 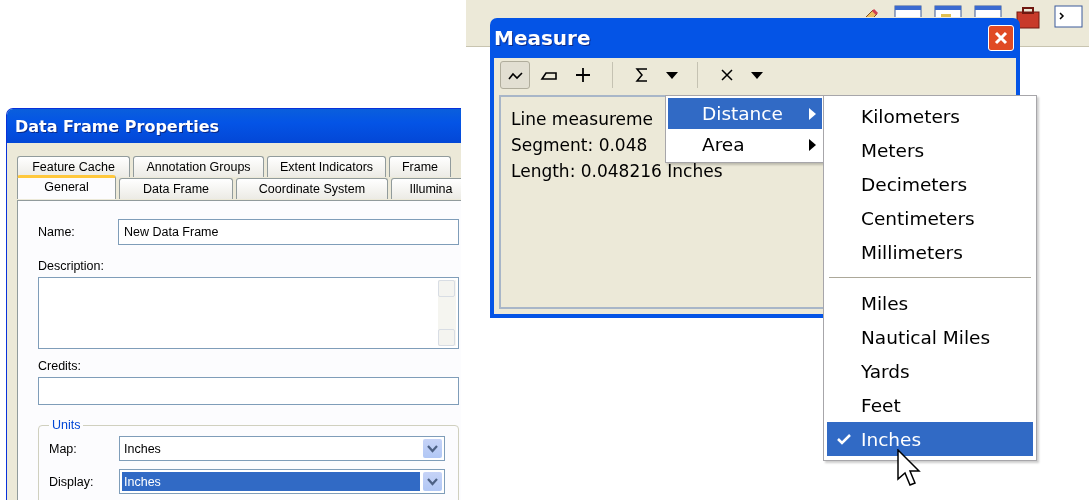 I want to click on close-icon, so click(x=1001, y=38).